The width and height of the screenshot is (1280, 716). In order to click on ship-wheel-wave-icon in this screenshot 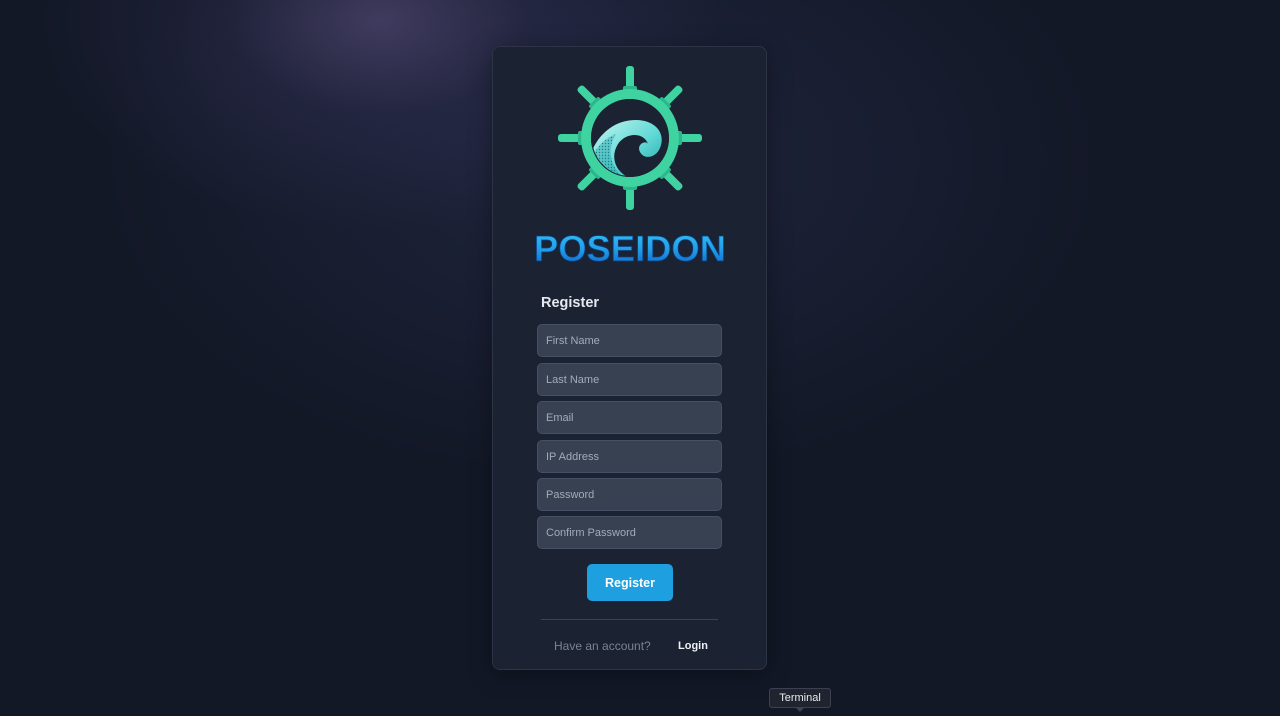, I will do `click(630, 138)`.